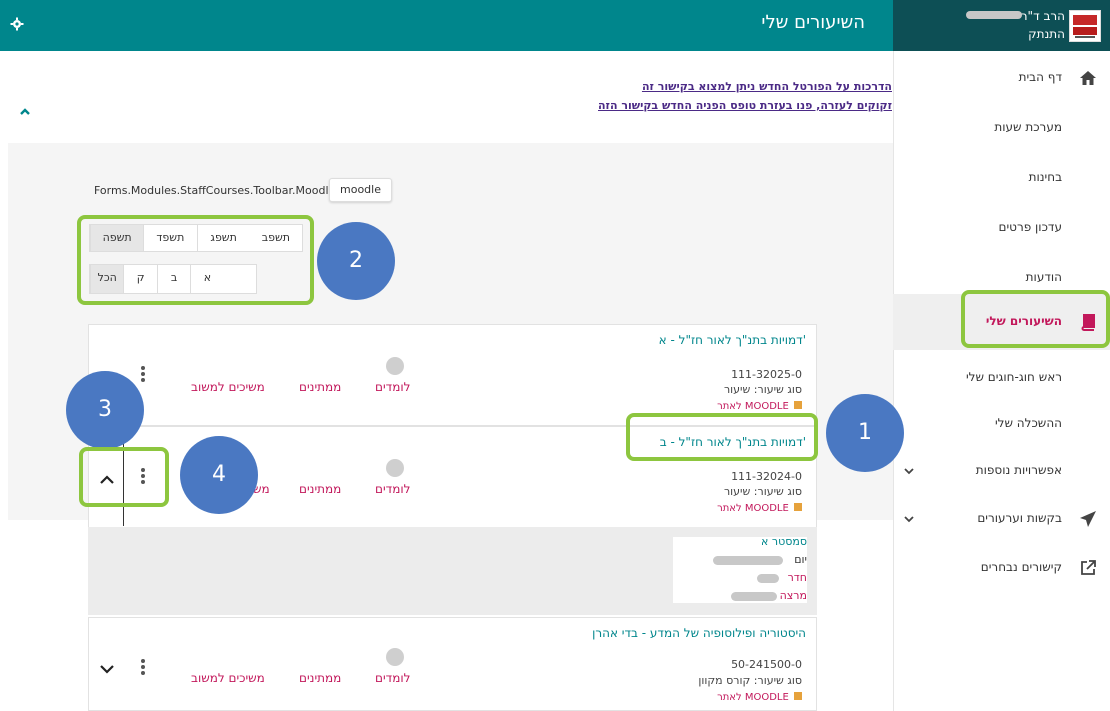 This screenshot has width=1110, height=711. I want to click on lecturer-value-blur, so click(754, 596).